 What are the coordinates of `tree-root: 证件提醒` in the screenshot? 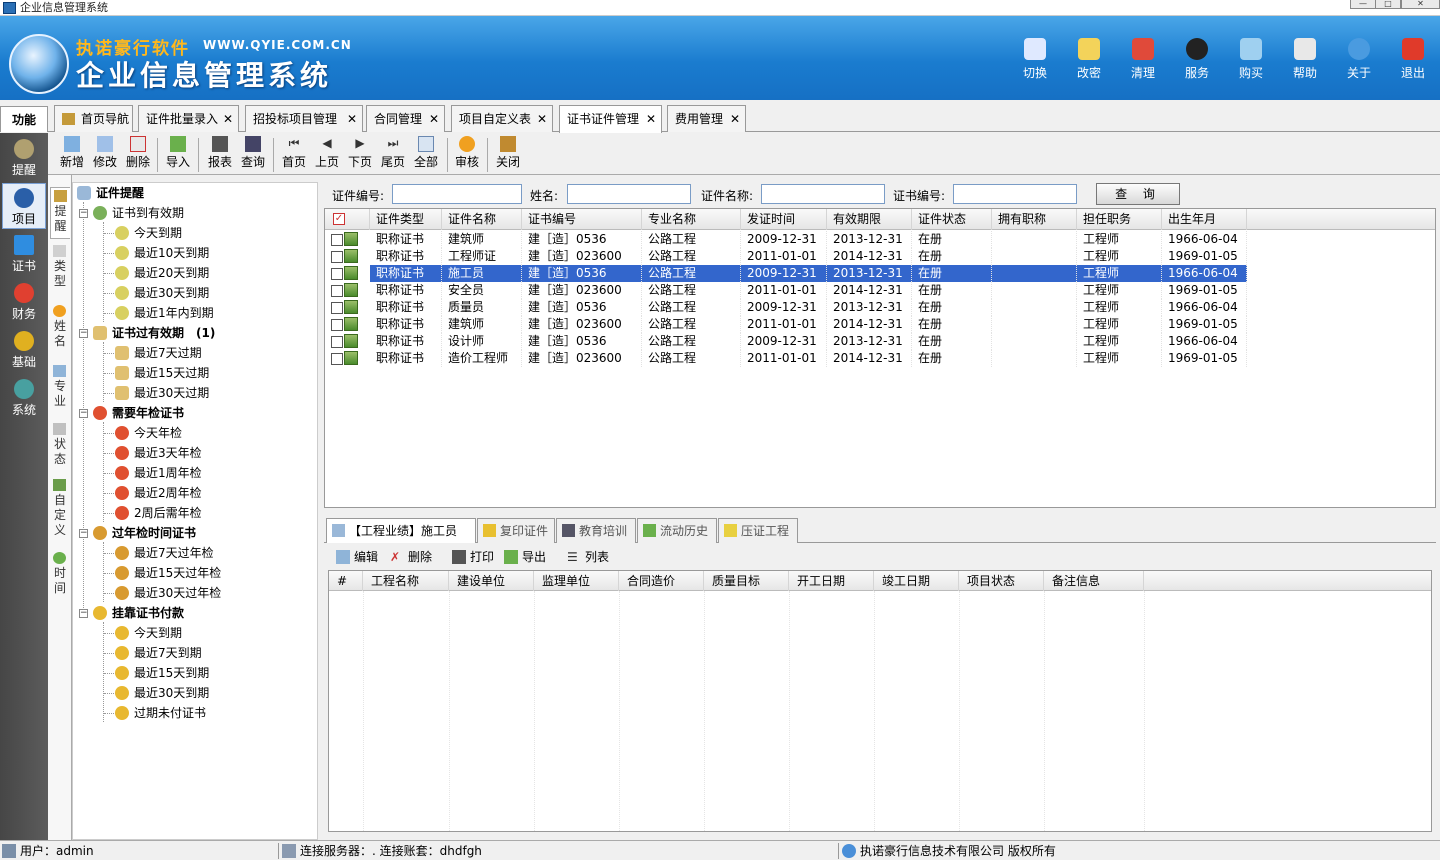 It's located at (110, 193).